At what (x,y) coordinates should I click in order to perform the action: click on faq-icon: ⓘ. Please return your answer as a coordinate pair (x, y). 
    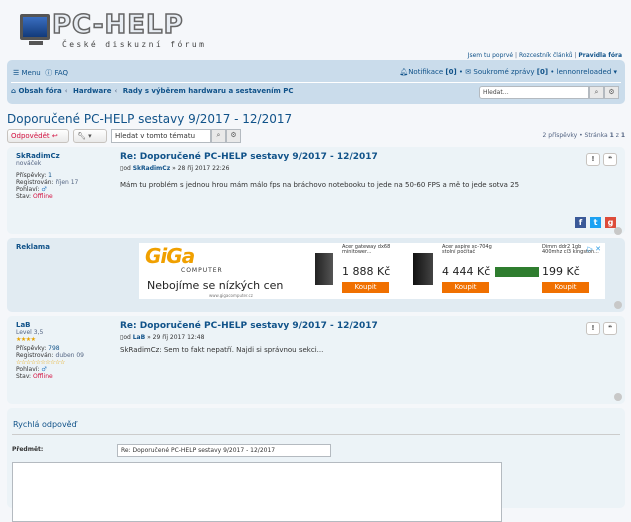
    Looking at the image, I should click on (48, 73).